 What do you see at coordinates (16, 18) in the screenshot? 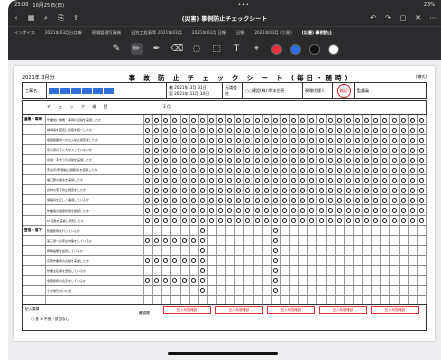
I see `back-icon: ‹` at bounding box center [16, 18].